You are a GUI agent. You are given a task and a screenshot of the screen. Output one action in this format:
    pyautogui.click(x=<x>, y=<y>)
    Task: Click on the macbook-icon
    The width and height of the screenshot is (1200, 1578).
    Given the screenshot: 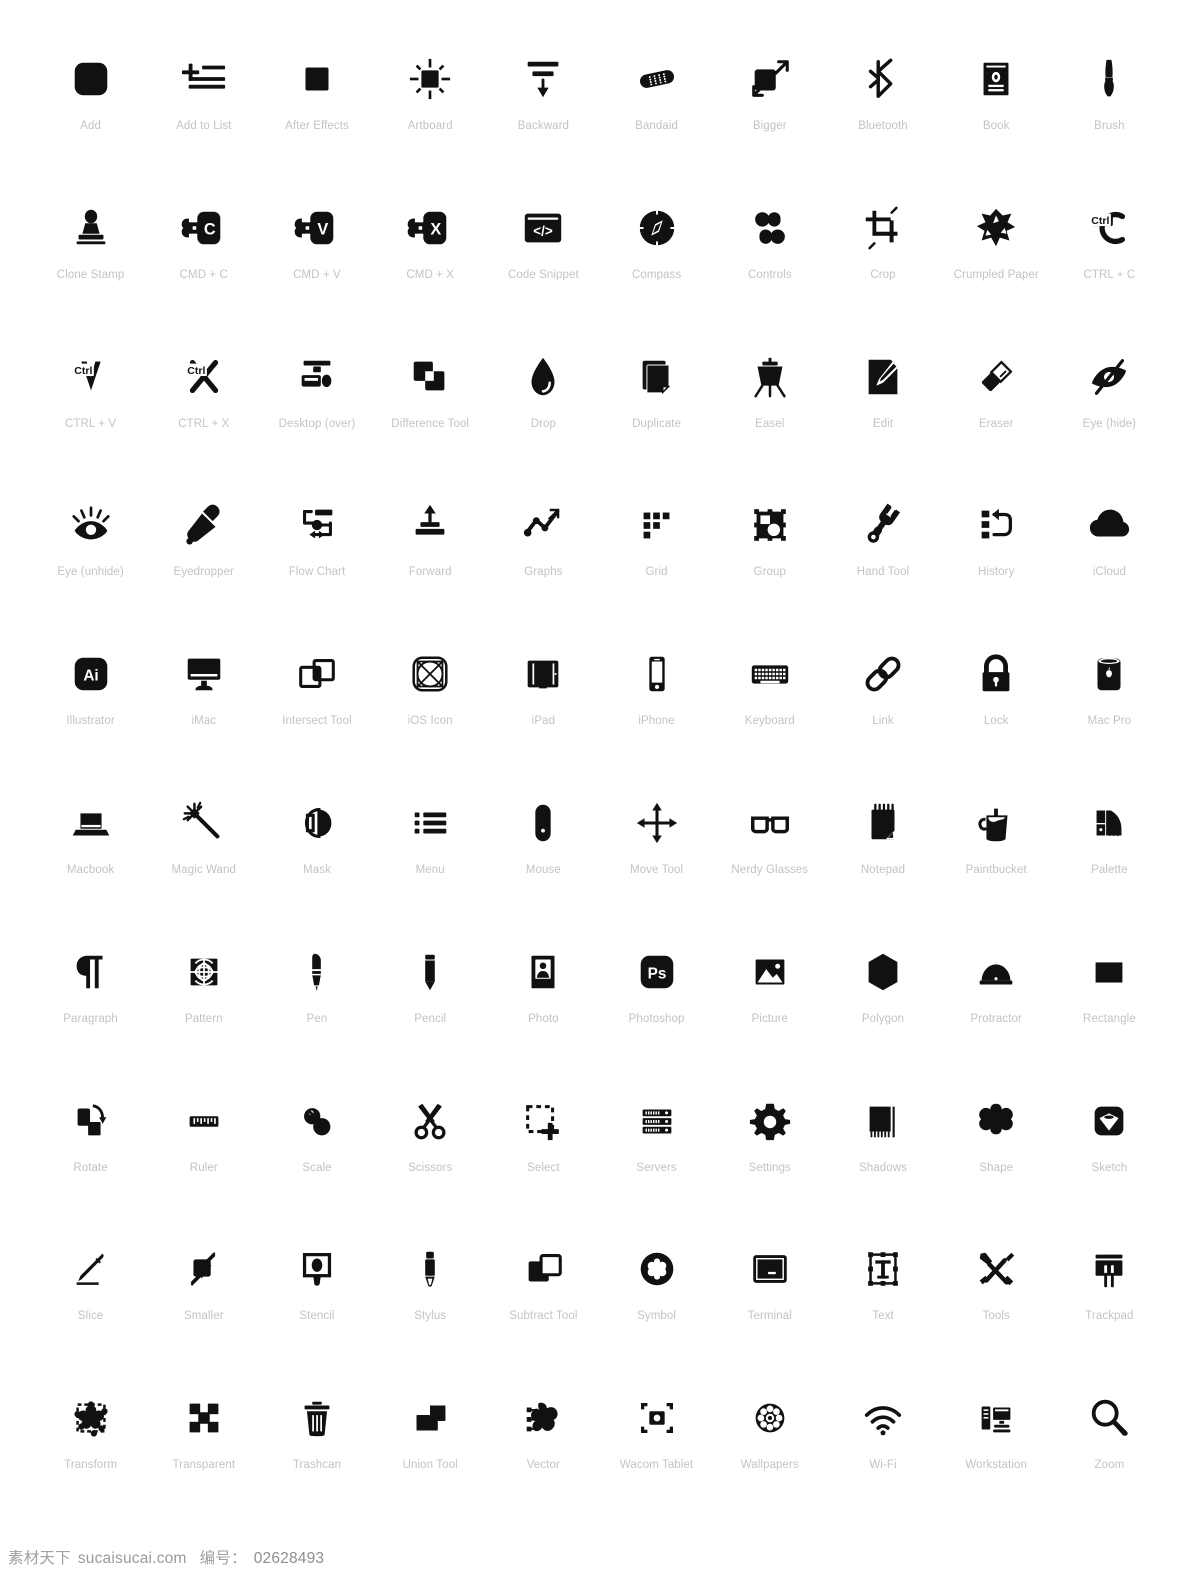 What is the action you would take?
    pyautogui.click(x=91, y=823)
    